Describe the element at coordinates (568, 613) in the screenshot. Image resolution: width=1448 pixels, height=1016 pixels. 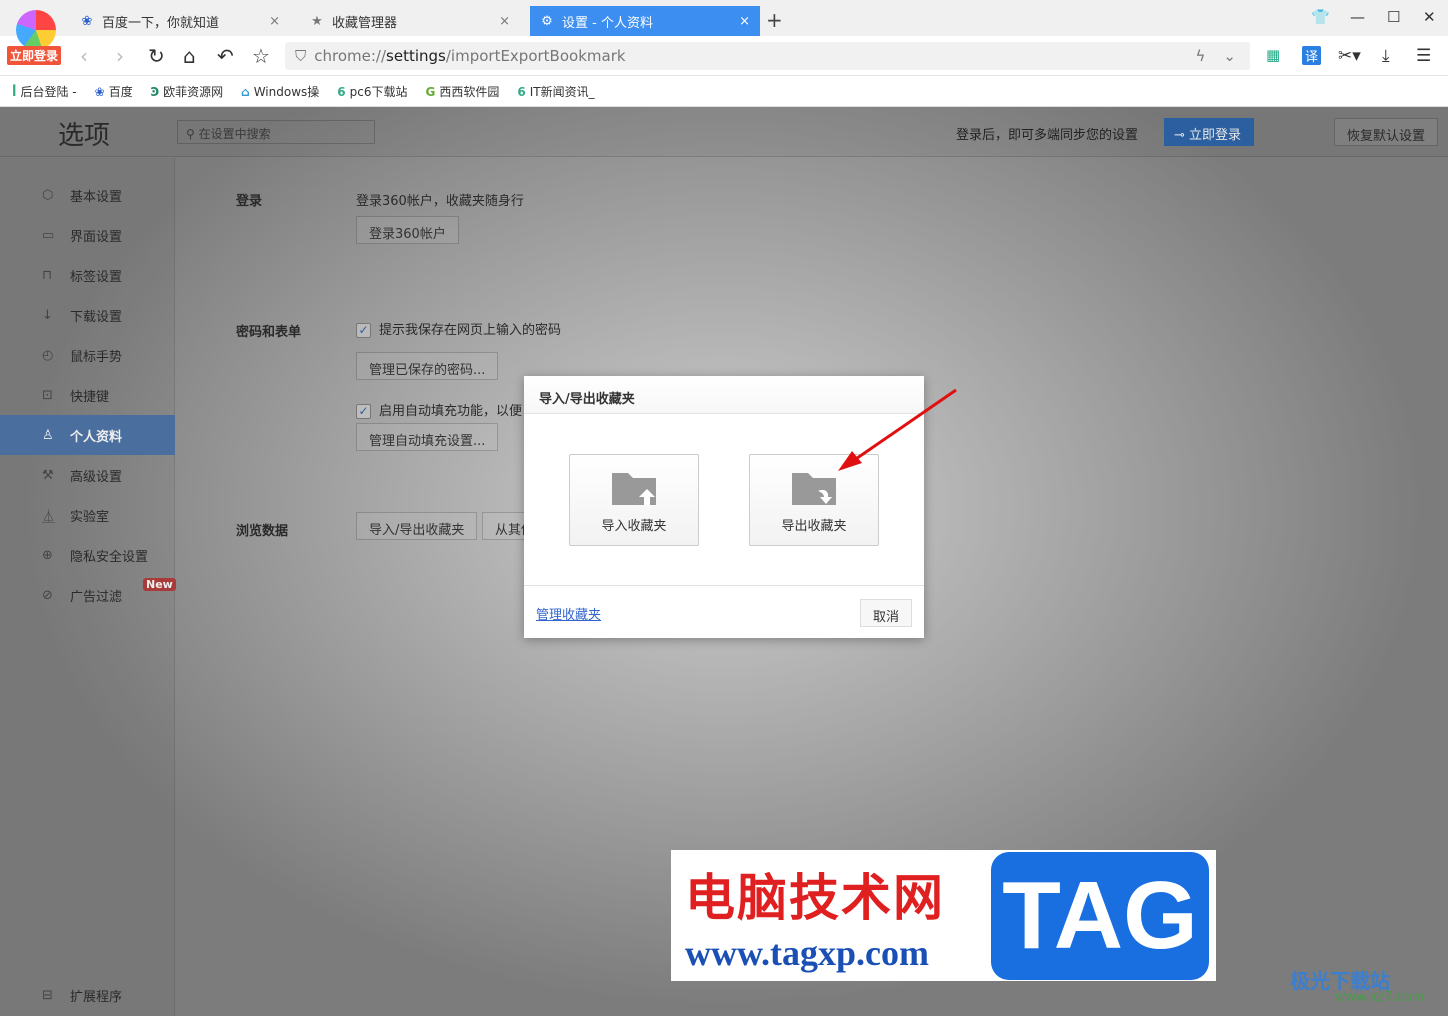
I see `manage-bookmarks-link: 管理收藏夹` at that location.